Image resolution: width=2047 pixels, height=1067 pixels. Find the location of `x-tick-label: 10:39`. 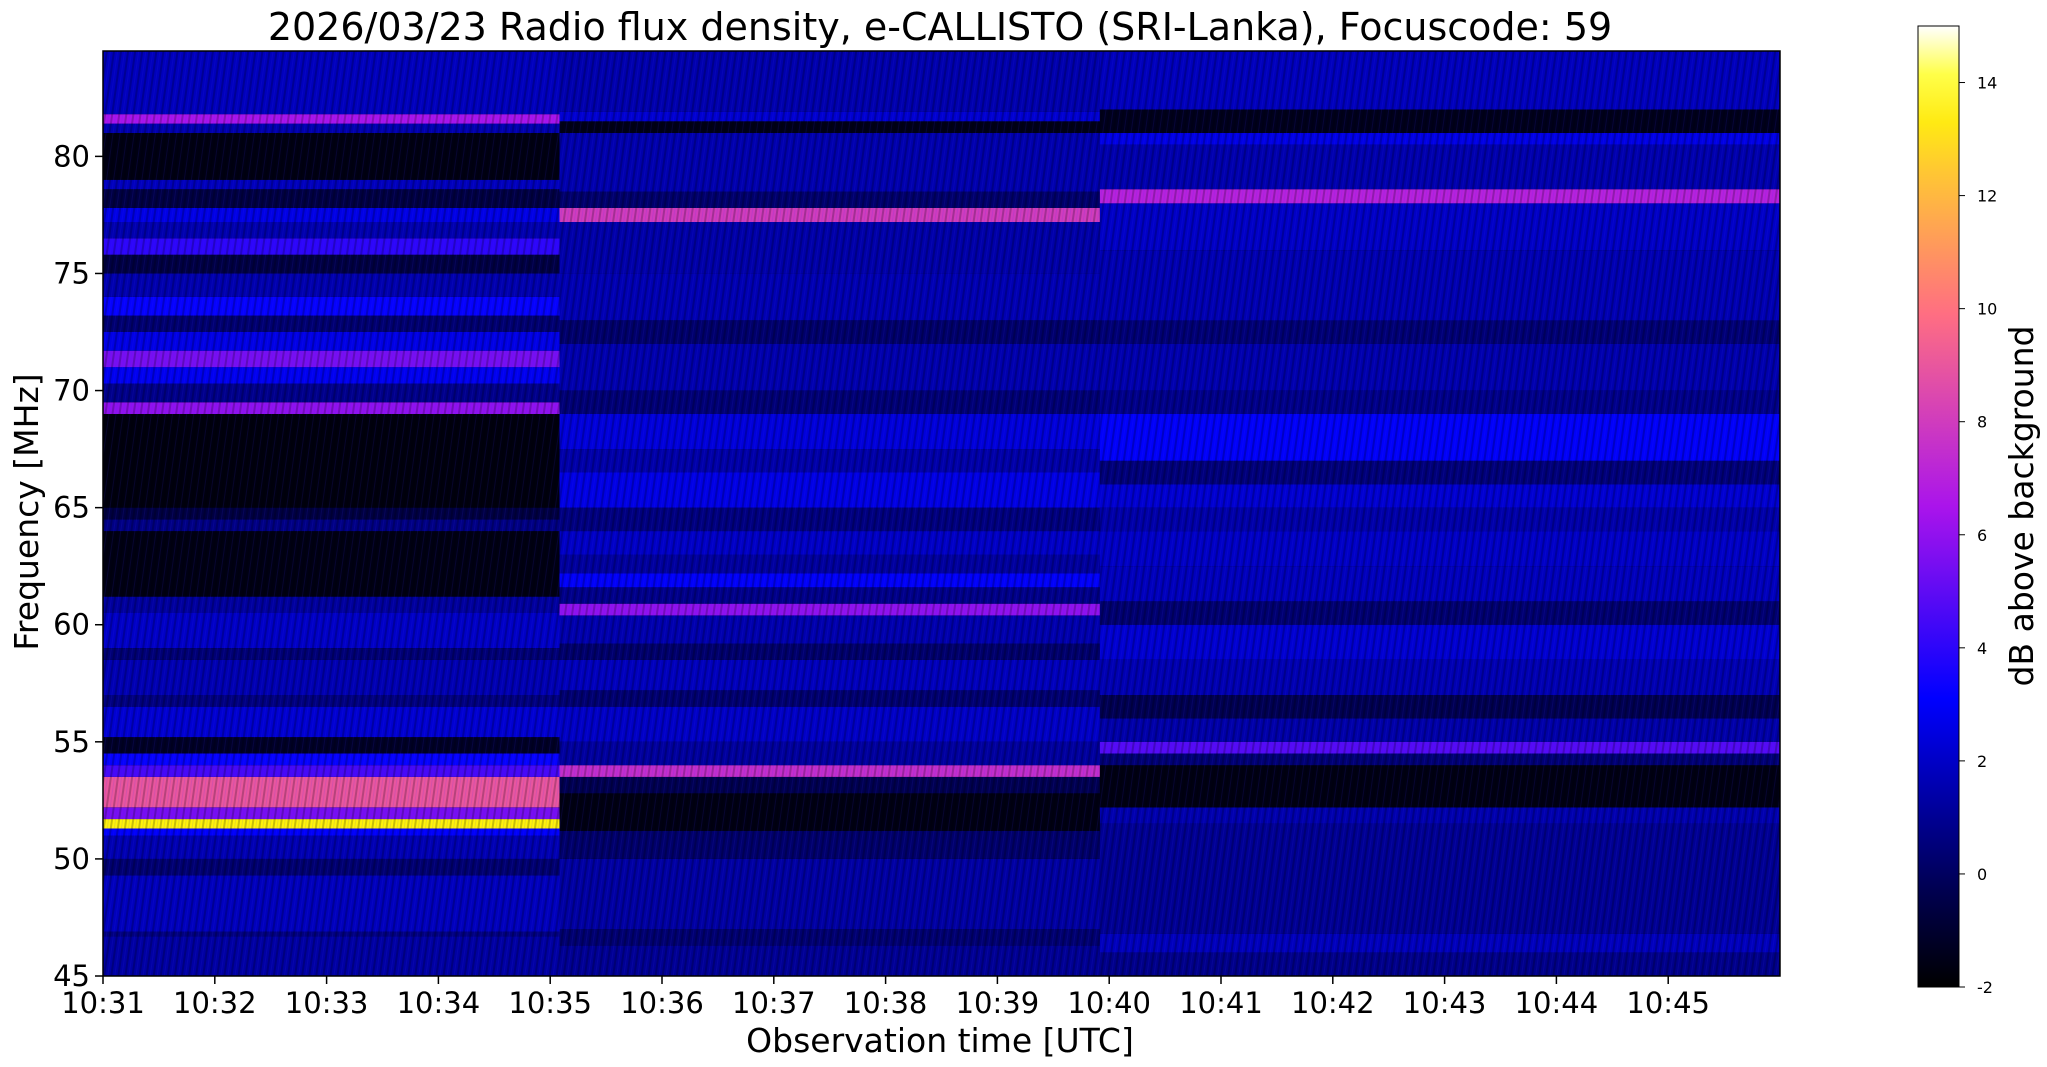

x-tick-label: 10:39 is located at coordinates (998, 1003).